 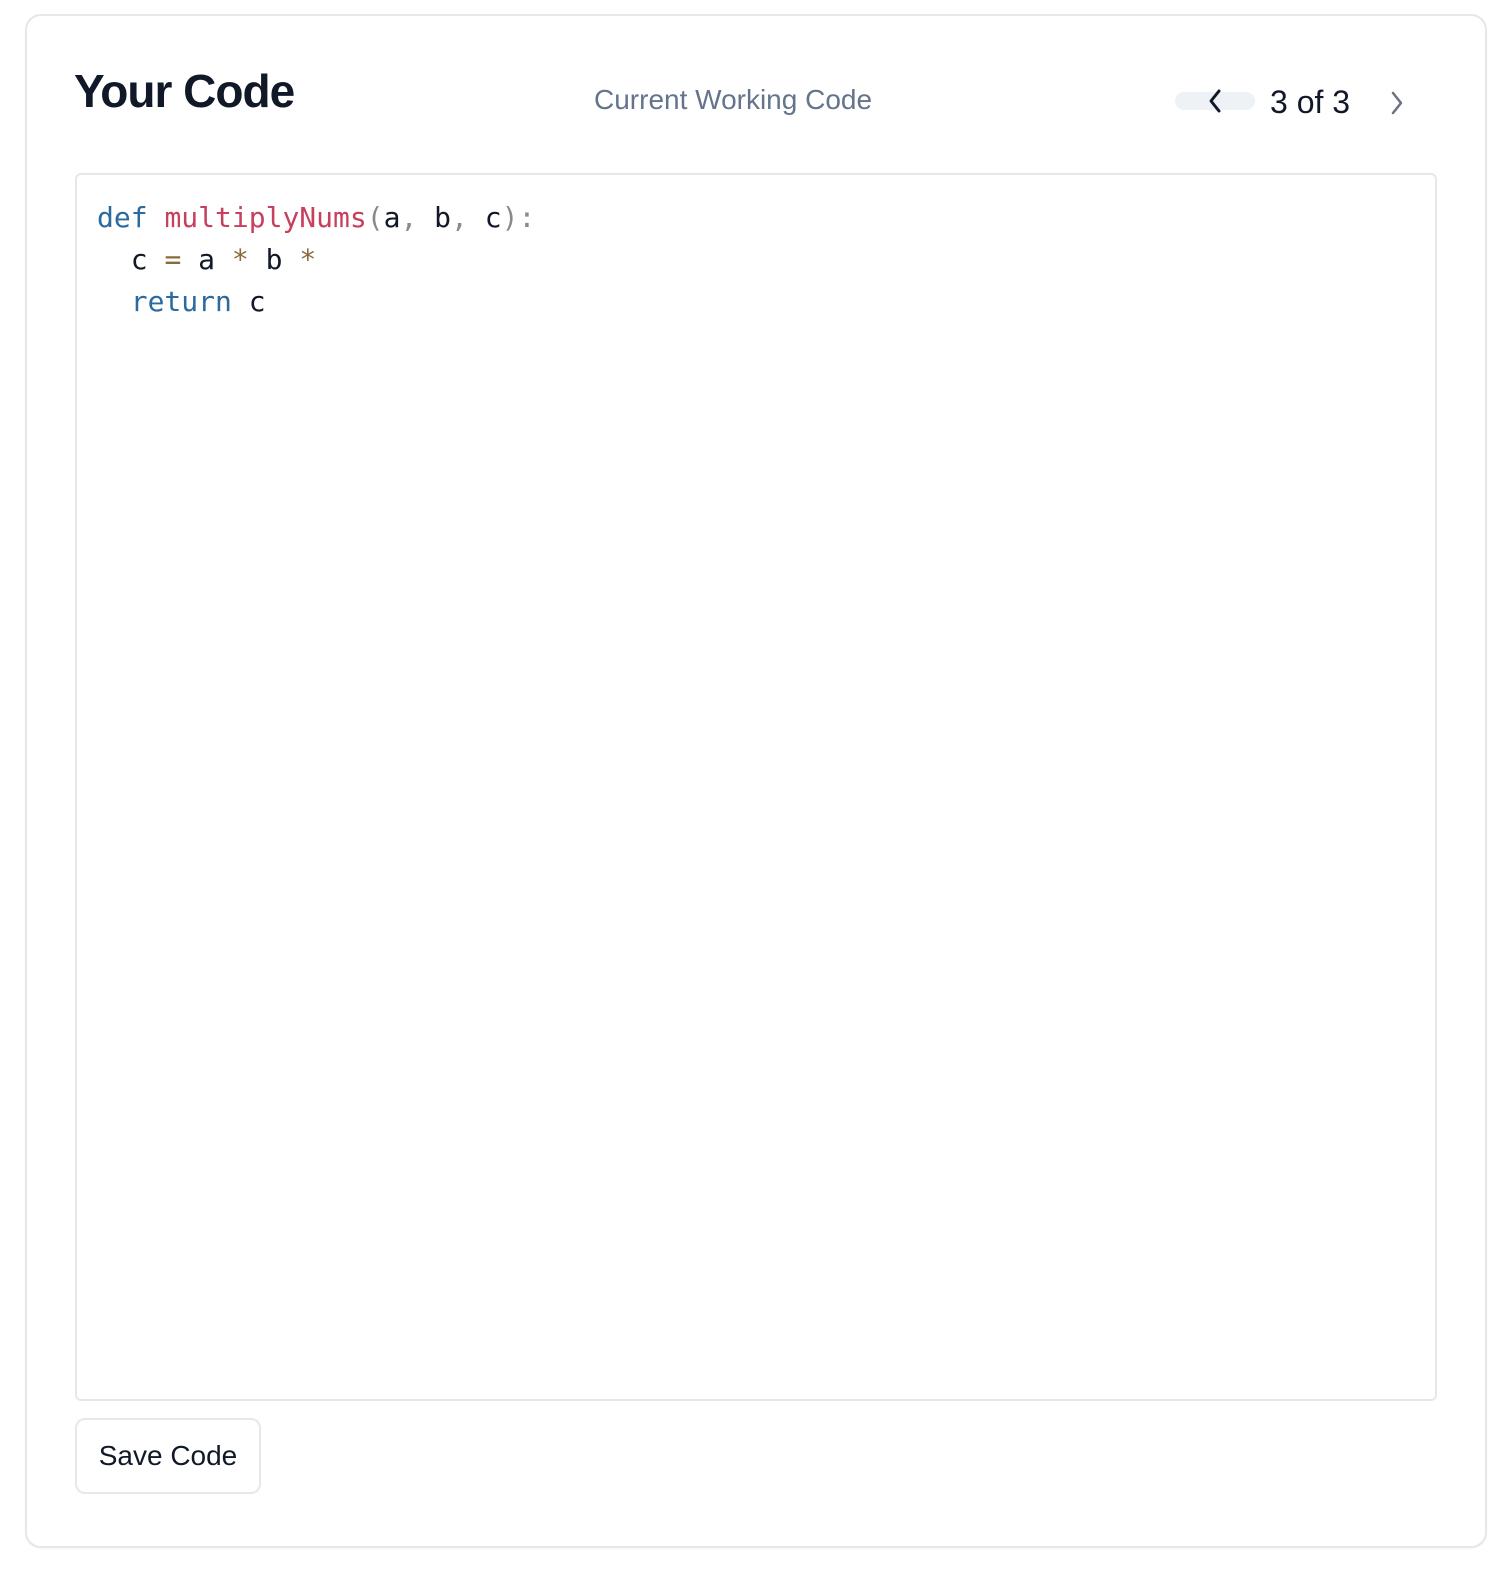 What do you see at coordinates (1310, 102) in the screenshot?
I see `version-counter: 3 of 3` at bounding box center [1310, 102].